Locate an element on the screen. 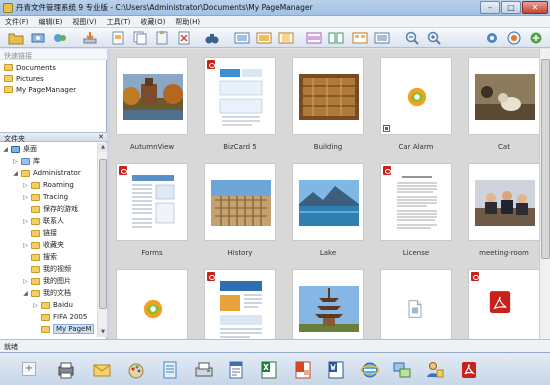 This screenshot has width=550, height=385. tree-item-my-pagemanager: My PageM is located at coordinates (63, 329).